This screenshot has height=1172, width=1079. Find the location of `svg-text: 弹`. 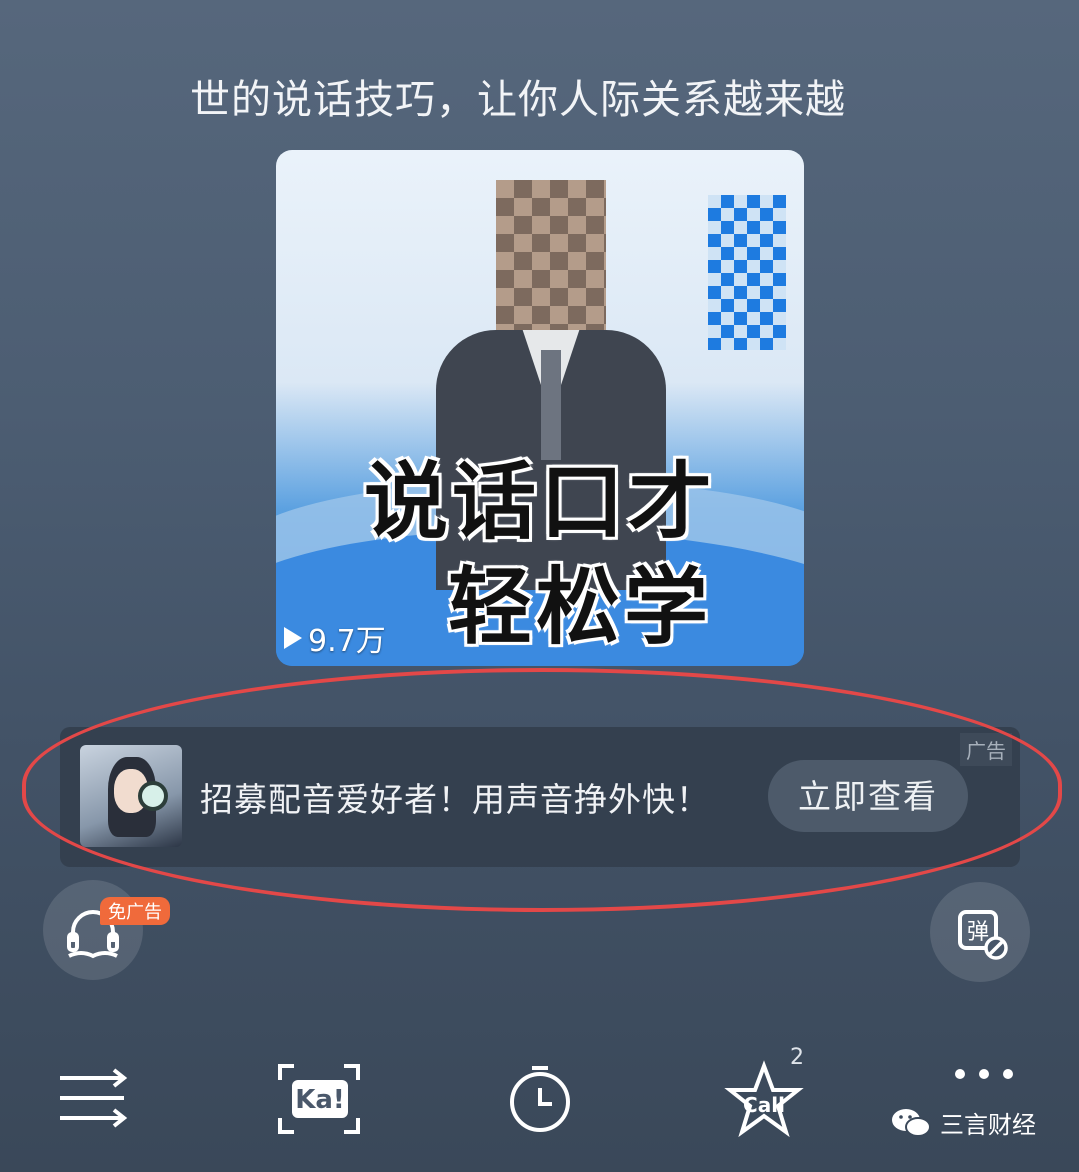

svg-text: 弹 is located at coordinates (978, 932).